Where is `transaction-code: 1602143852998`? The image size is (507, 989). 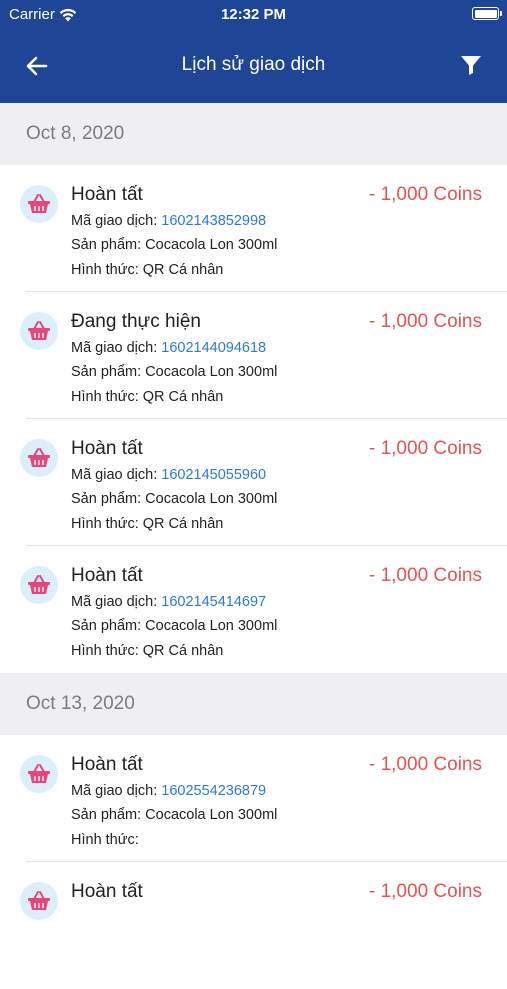
transaction-code: 1602143852998 is located at coordinates (213, 221).